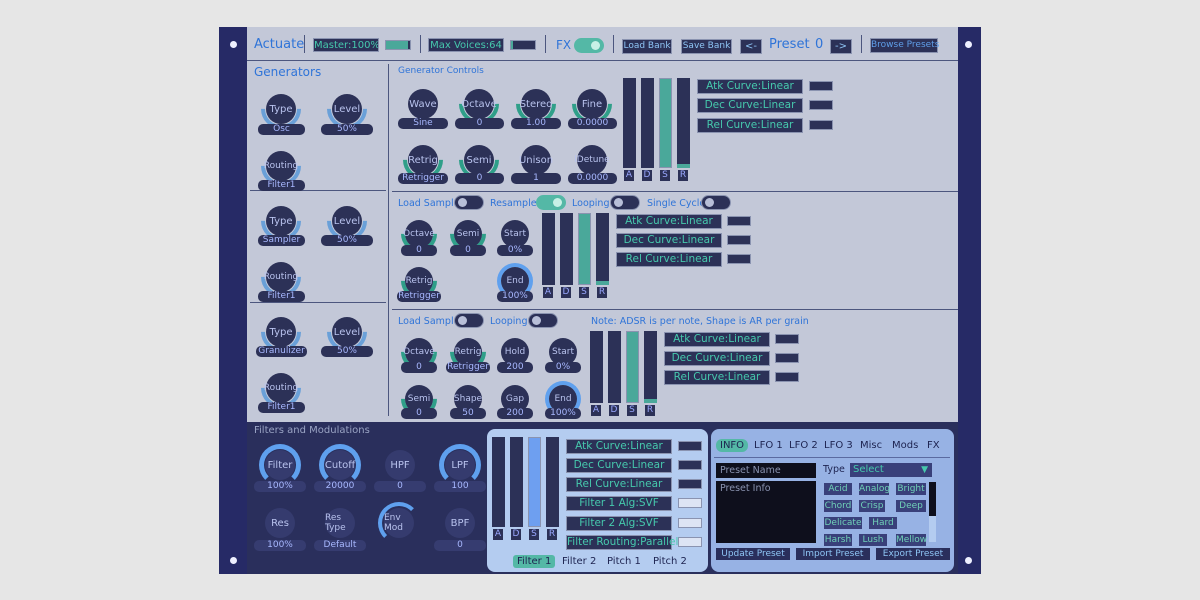 Image resolution: width=1200 pixels, height=600 pixels. I want to click on osc-retrig-knob: Retrig, so click(423, 160).